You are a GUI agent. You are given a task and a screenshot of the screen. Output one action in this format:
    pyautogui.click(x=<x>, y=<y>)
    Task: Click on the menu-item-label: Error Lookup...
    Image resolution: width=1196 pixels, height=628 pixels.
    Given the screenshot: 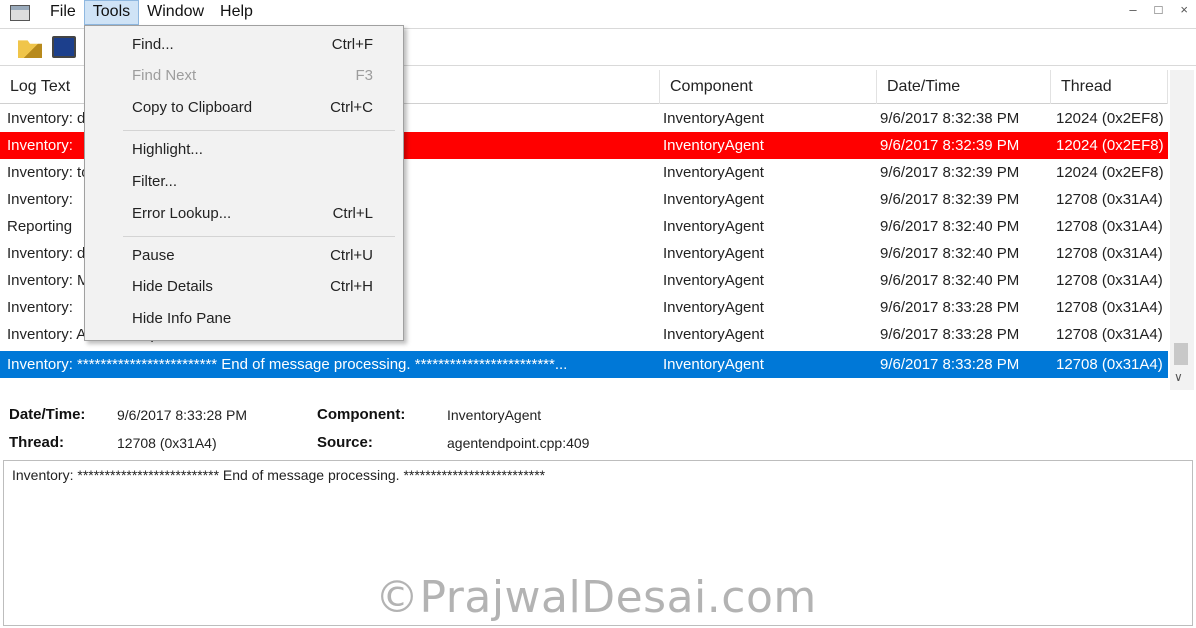 What is the action you would take?
    pyautogui.click(x=182, y=213)
    